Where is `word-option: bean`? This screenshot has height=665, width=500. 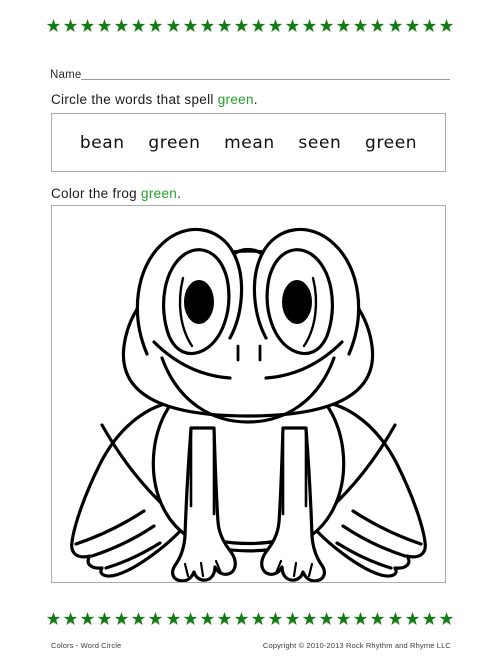
word-option: bean is located at coordinates (102, 143).